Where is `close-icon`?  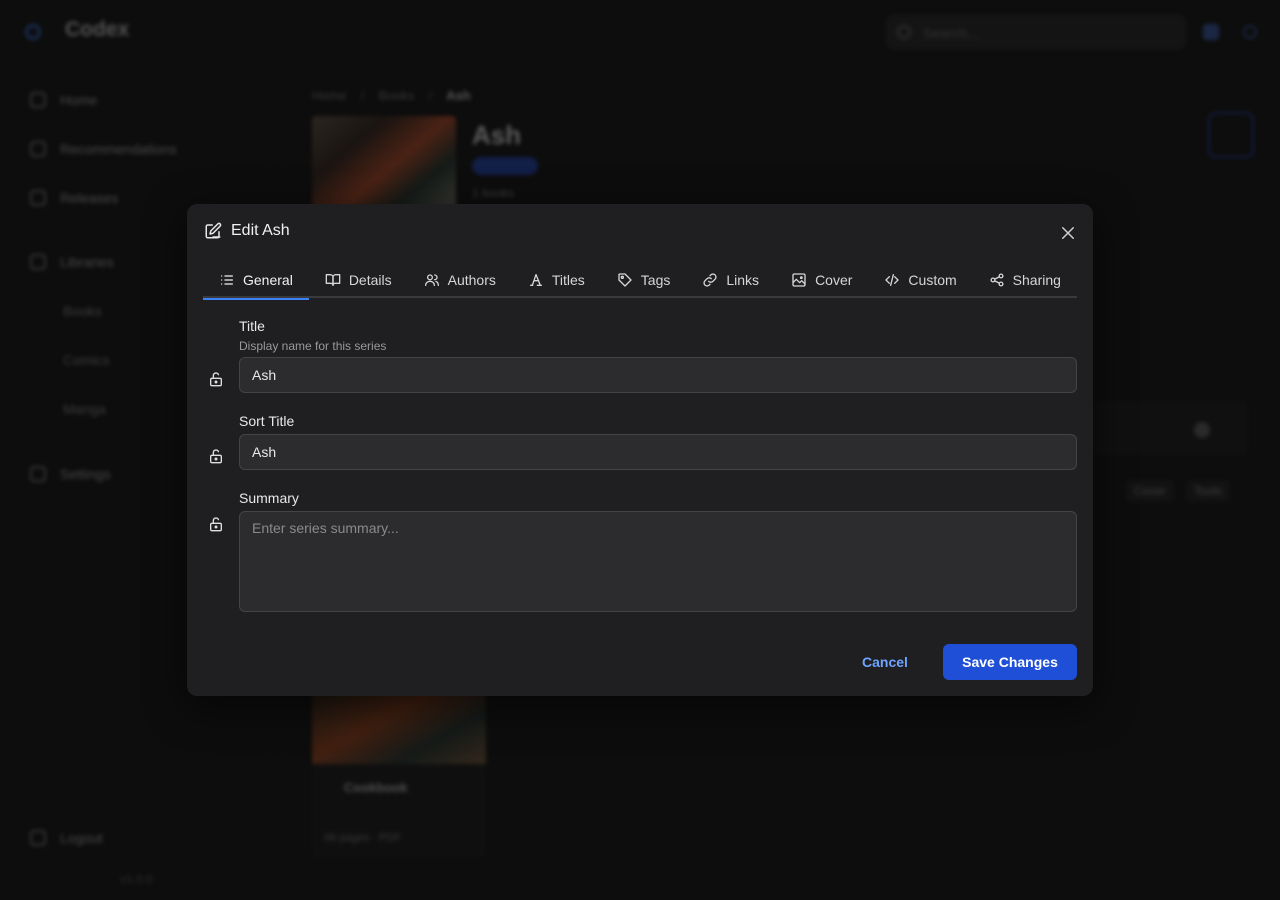
close-icon is located at coordinates (1068, 233).